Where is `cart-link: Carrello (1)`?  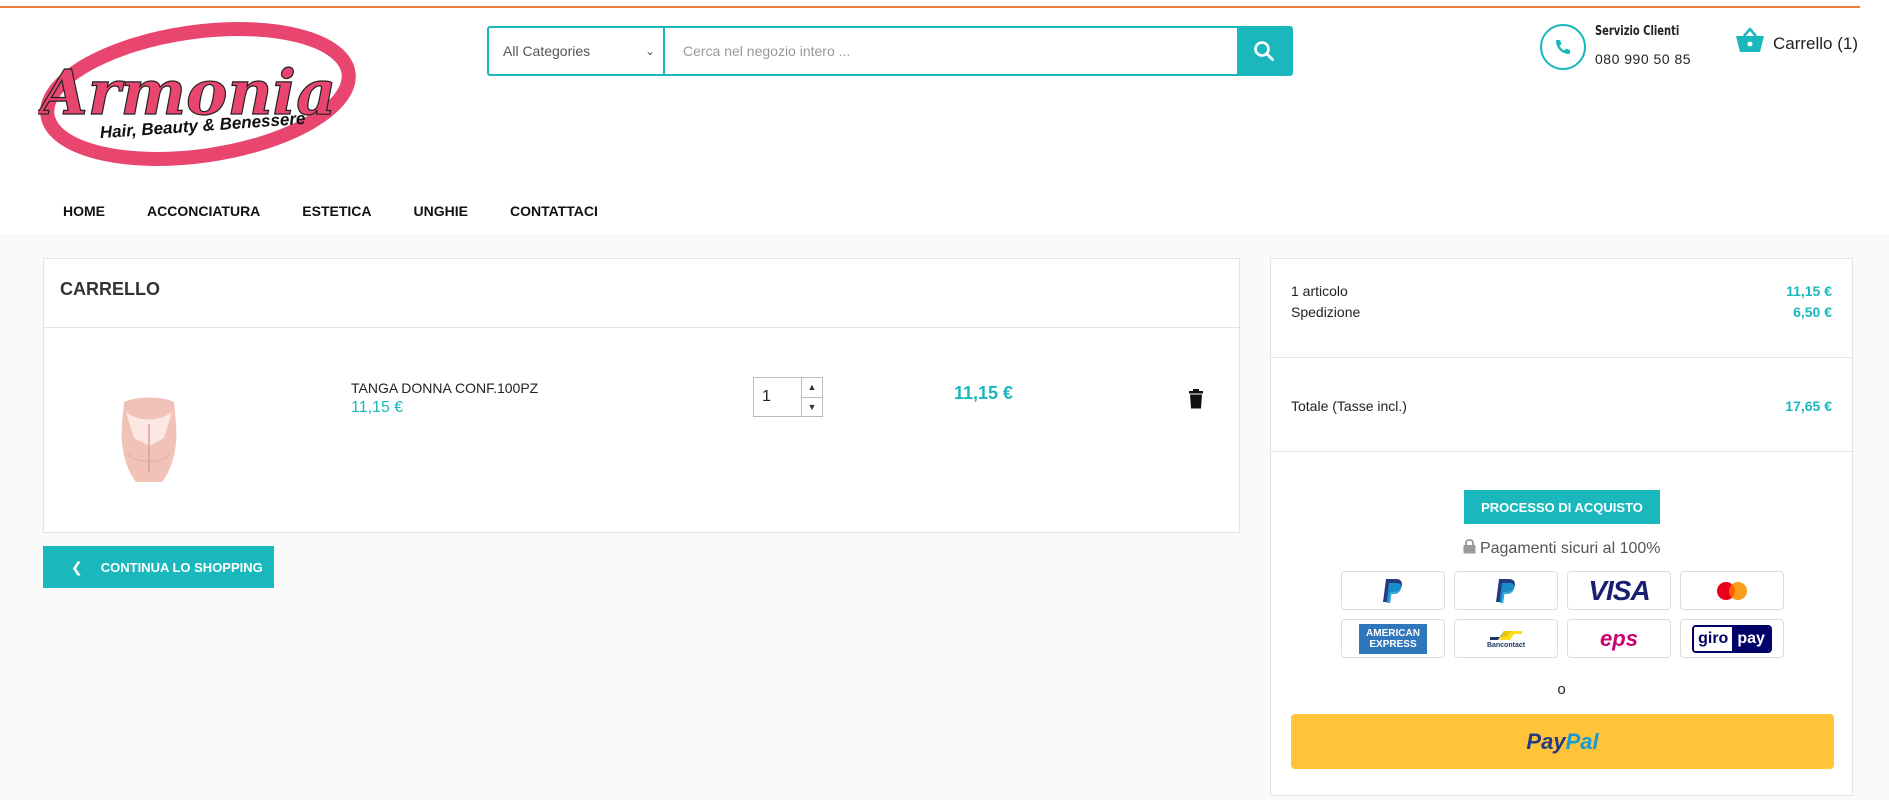
cart-link: Carrello (1) is located at coordinates (1815, 44).